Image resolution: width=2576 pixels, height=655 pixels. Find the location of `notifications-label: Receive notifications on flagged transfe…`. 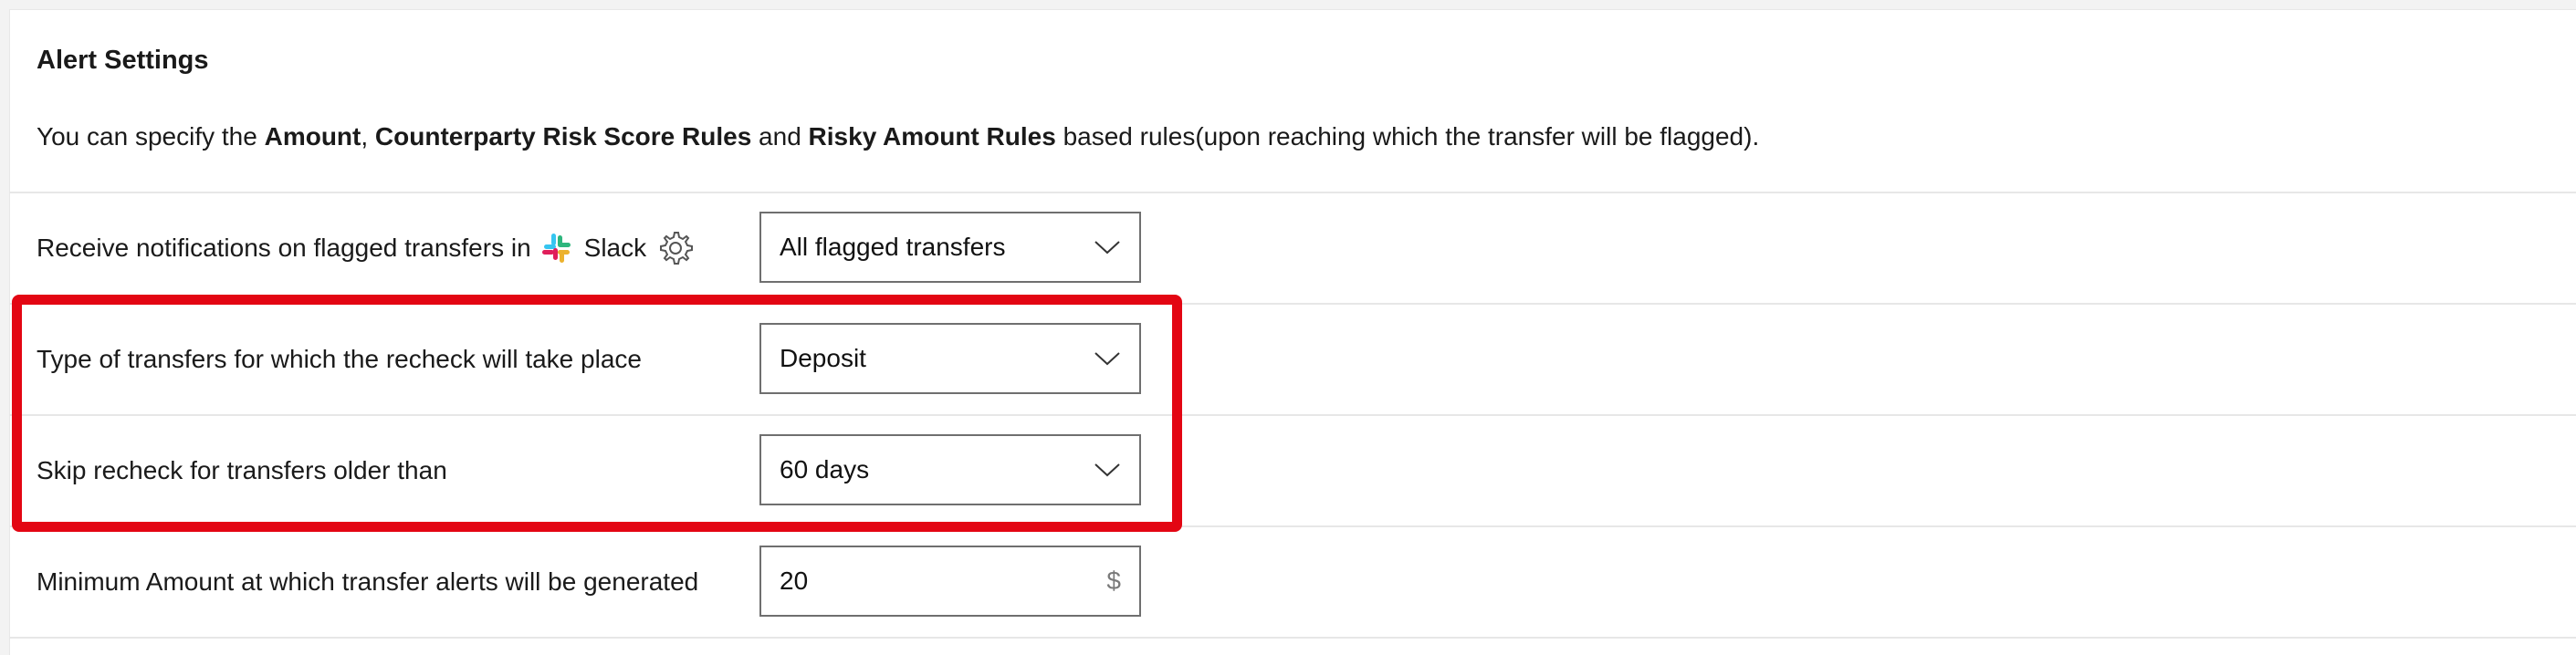

notifications-label: Receive notifications on flagged transfe… is located at coordinates (284, 248).